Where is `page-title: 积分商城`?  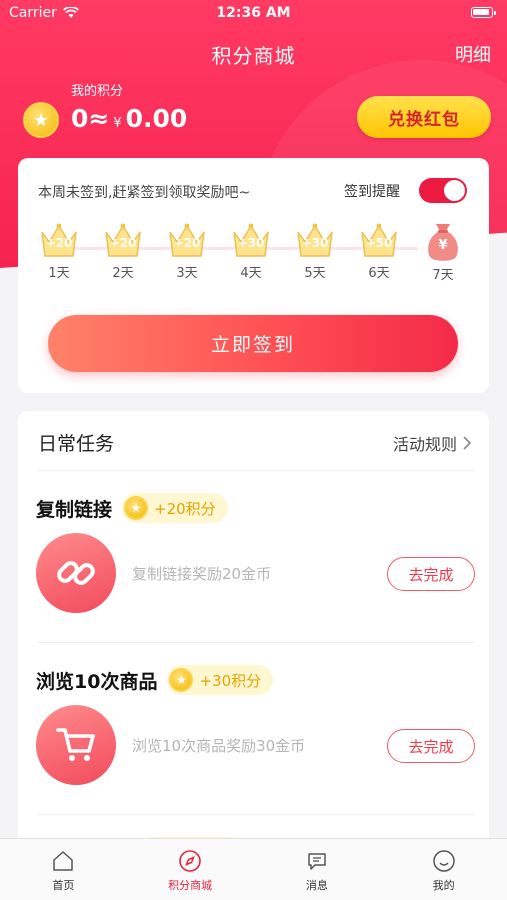
page-title: 积分商城 is located at coordinates (253, 56).